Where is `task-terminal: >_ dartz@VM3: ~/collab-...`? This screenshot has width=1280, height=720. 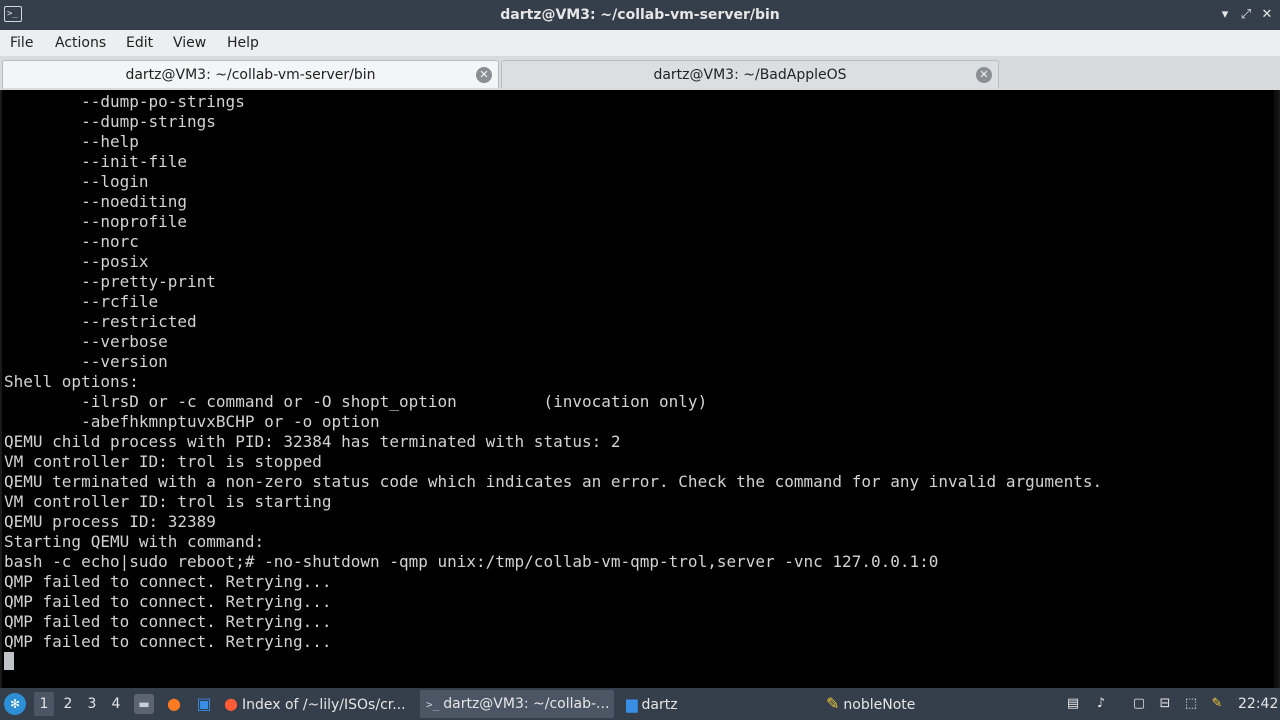
task-terminal: >_ dartz@VM3: ~/collab-... is located at coordinates (517, 704).